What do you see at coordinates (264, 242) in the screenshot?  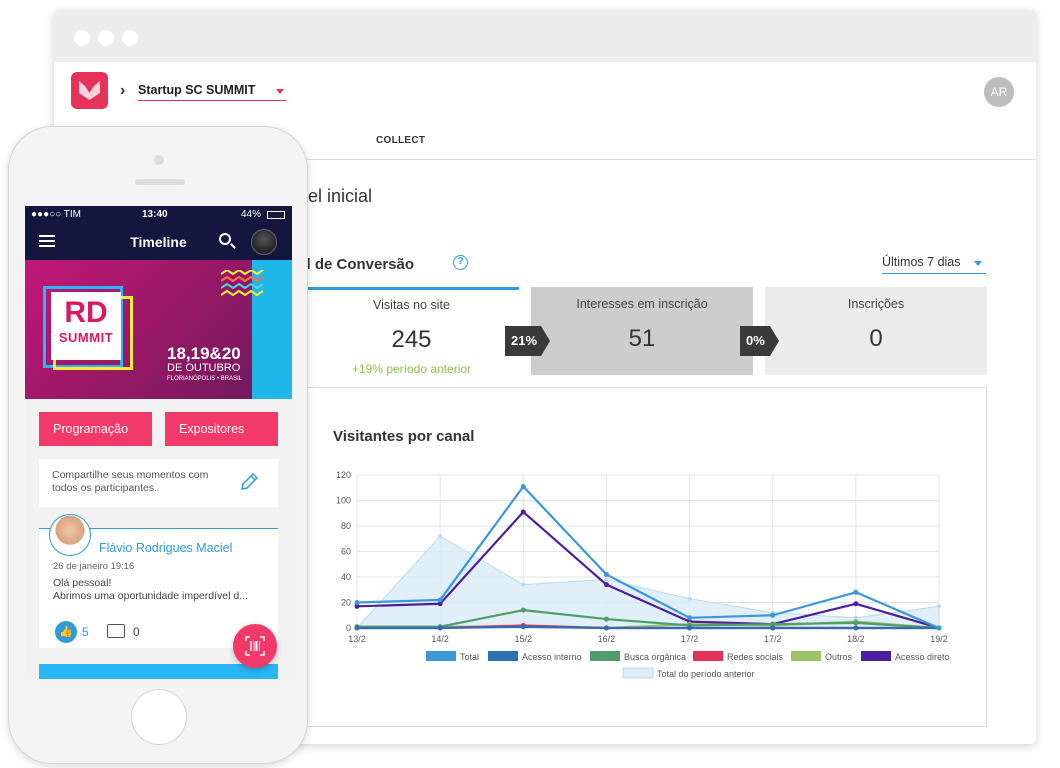 I see `profile-avatar` at bounding box center [264, 242].